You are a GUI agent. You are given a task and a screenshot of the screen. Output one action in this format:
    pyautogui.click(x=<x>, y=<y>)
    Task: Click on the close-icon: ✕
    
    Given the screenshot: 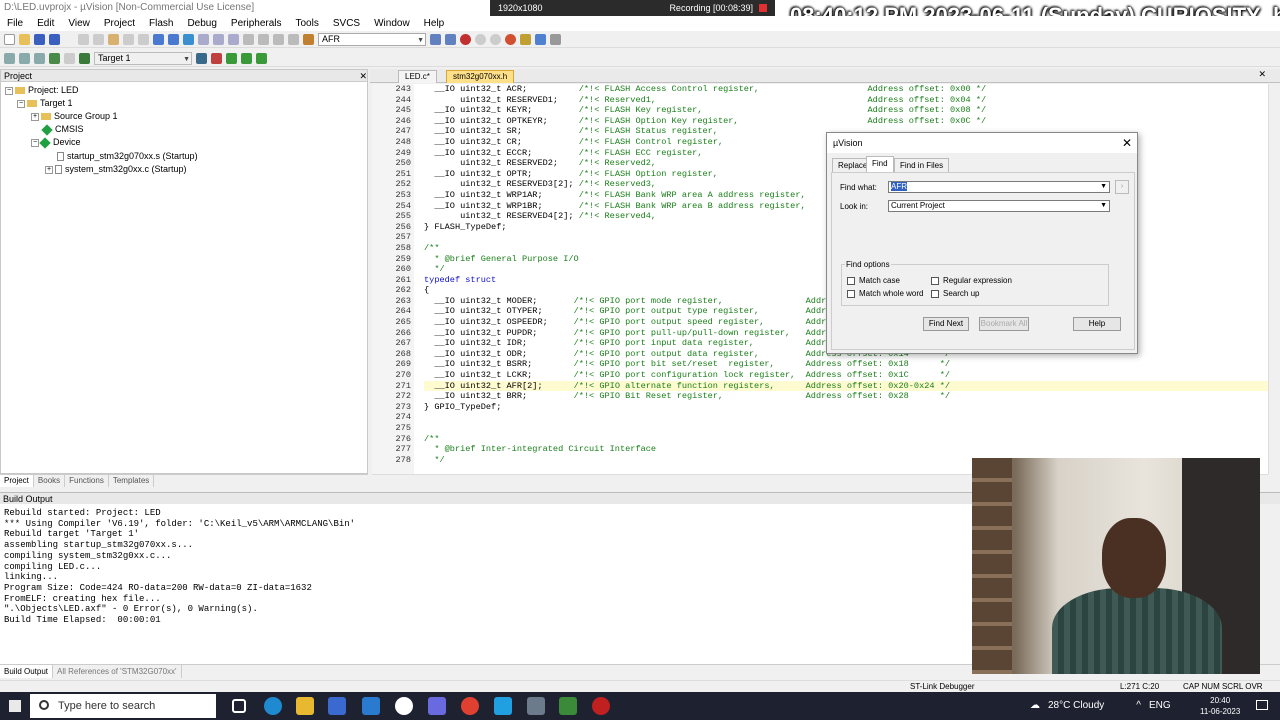 What is the action you would take?
    pyautogui.click(x=1127, y=143)
    